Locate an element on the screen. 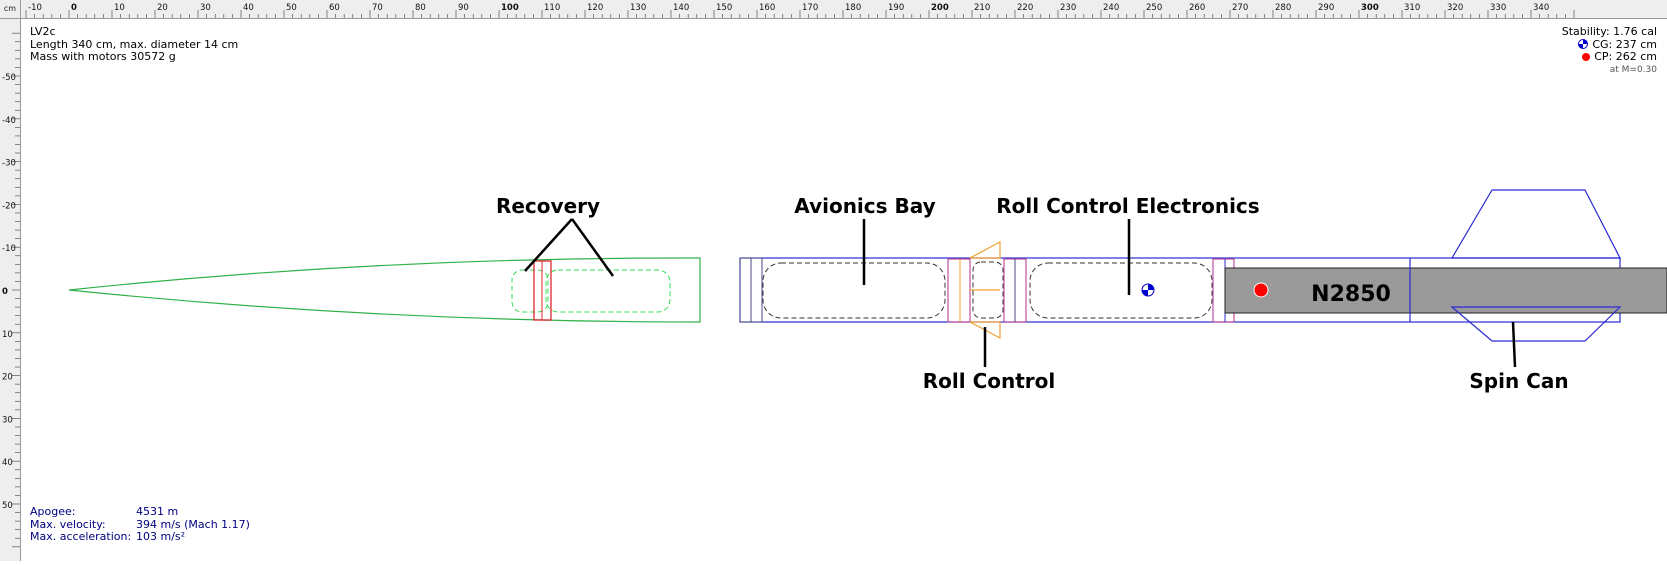 This screenshot has height=565, width=1667. ruler-label: -50 is located at coordinates (9, 78).